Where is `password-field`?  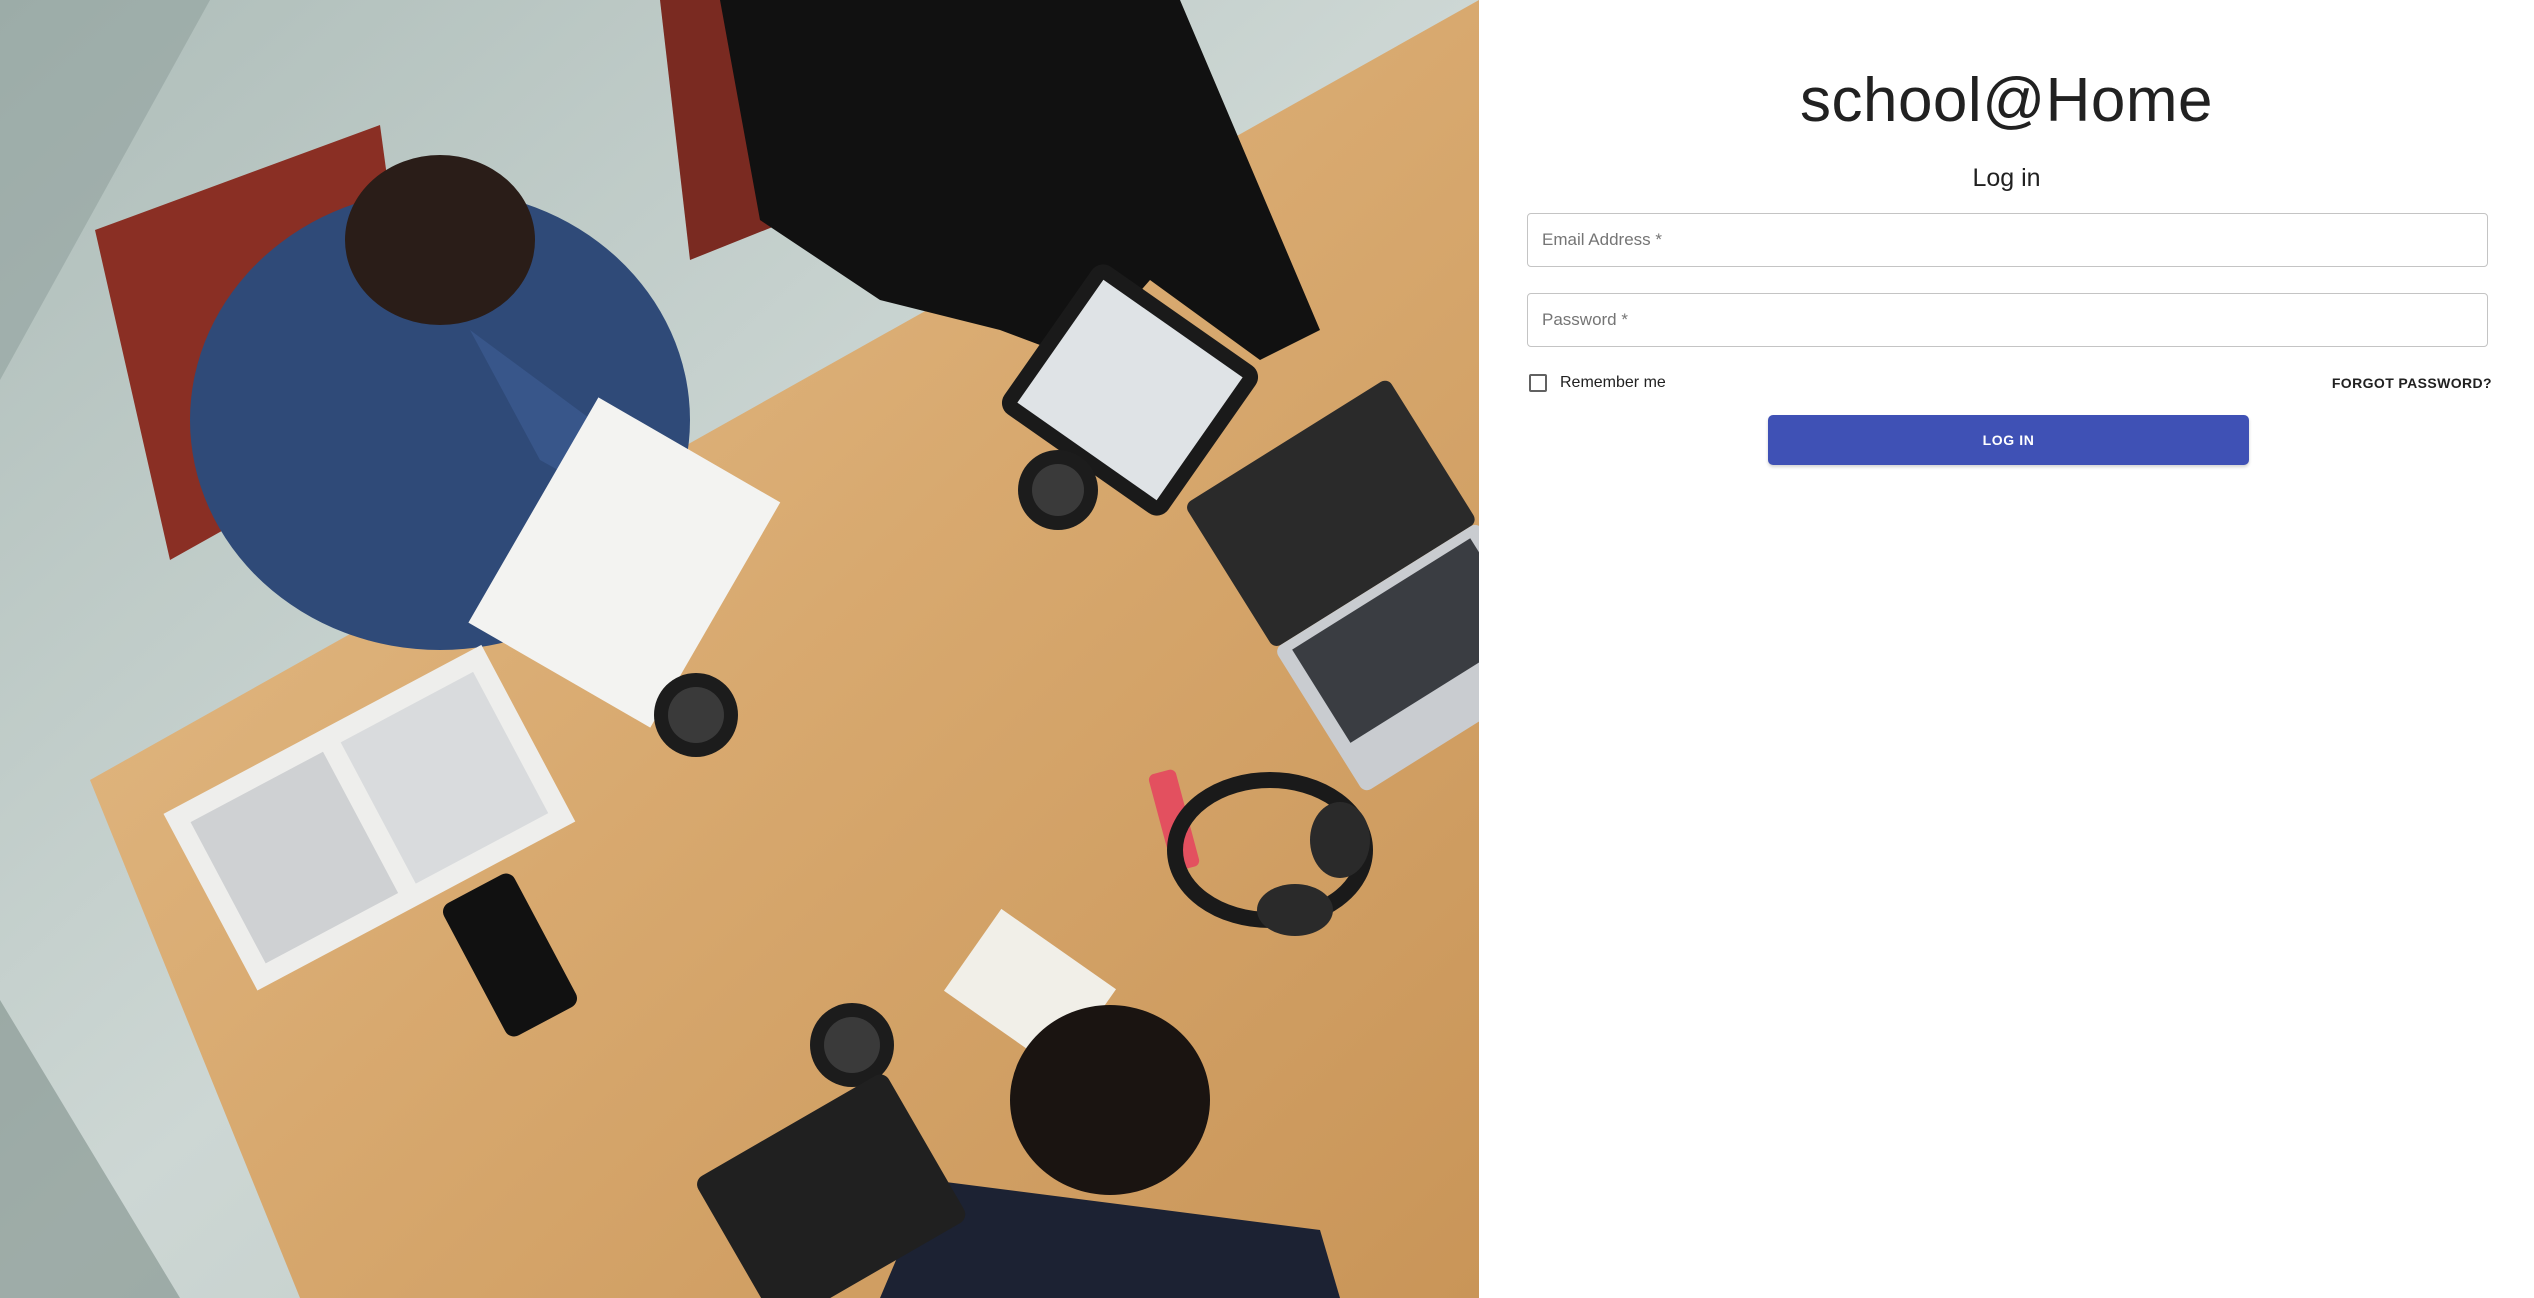
password-field is located at coordinates (2007, 320).